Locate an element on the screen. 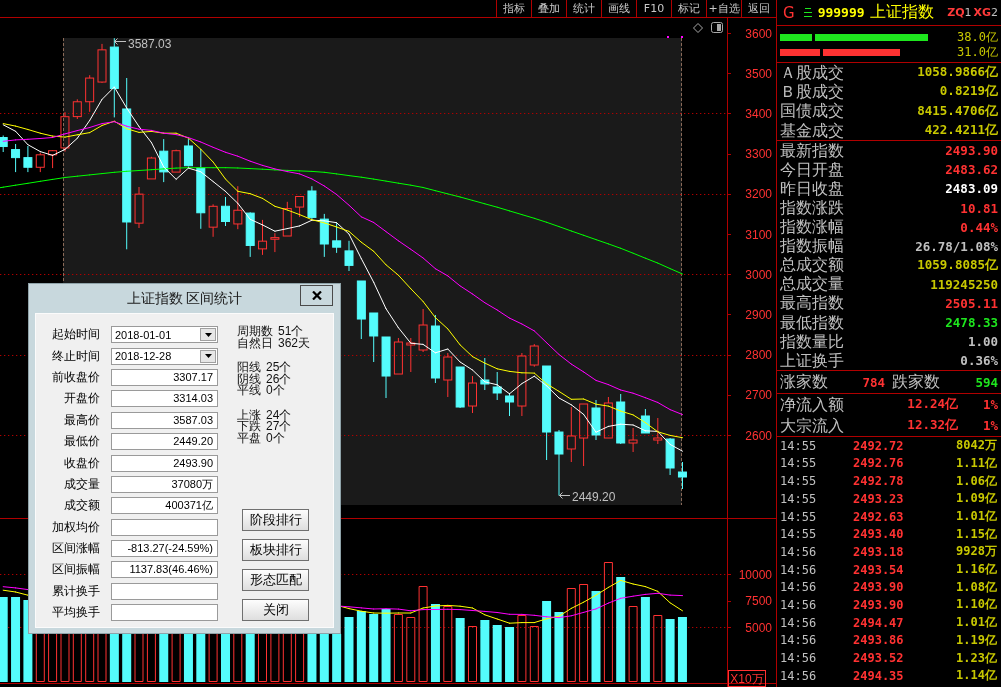 The image size is (1001, 687). input-field: 1137.83(46.46%) is located at coordinates (164, 570).